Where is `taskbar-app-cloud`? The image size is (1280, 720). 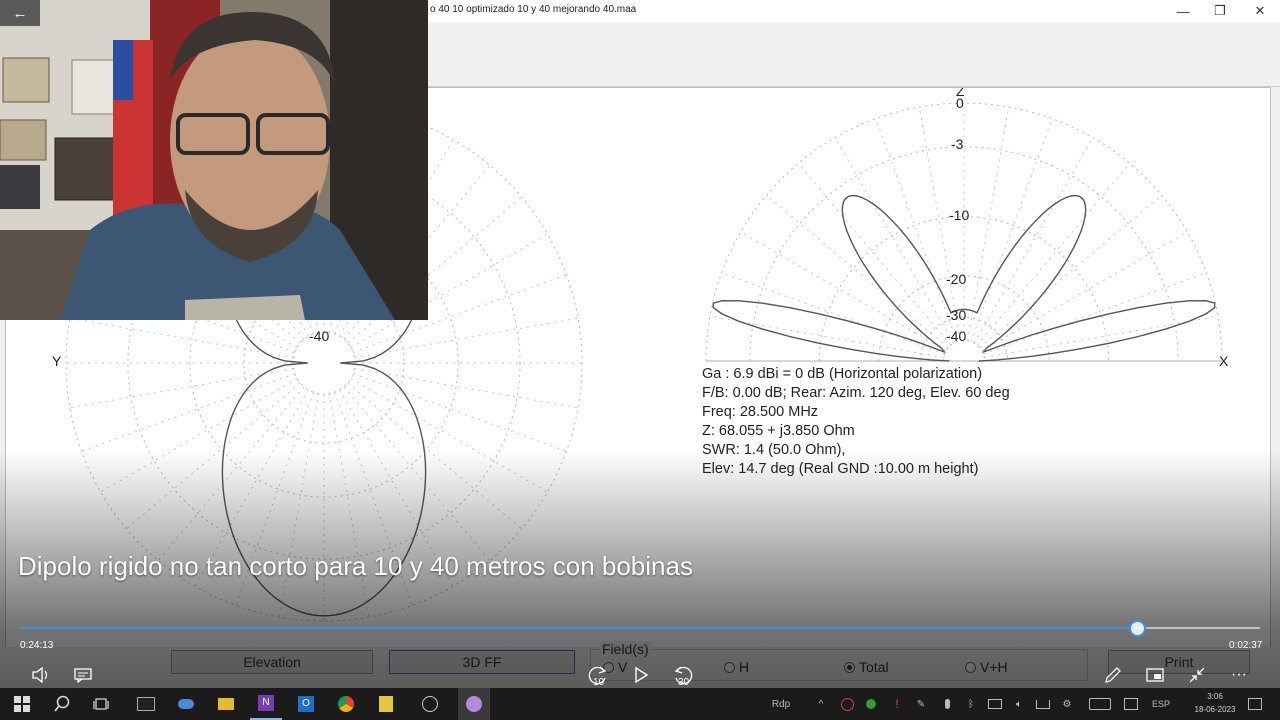
taskbar-app-cloud is located at coordinates (186, 704).